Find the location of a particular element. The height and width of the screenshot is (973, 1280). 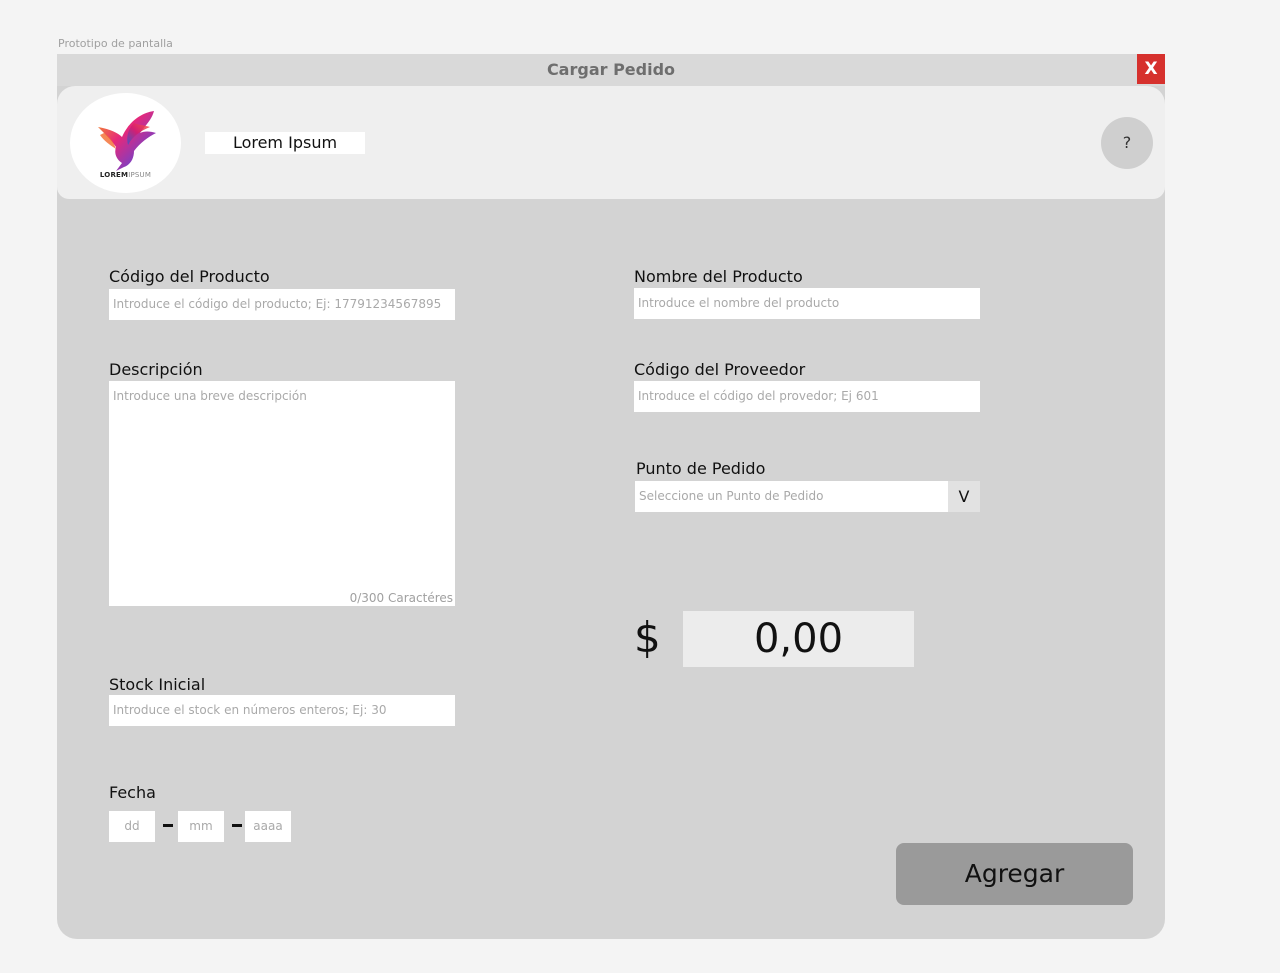

codigo-proveedor-label: Código del Proveedor is located at coordinates (720, 369).